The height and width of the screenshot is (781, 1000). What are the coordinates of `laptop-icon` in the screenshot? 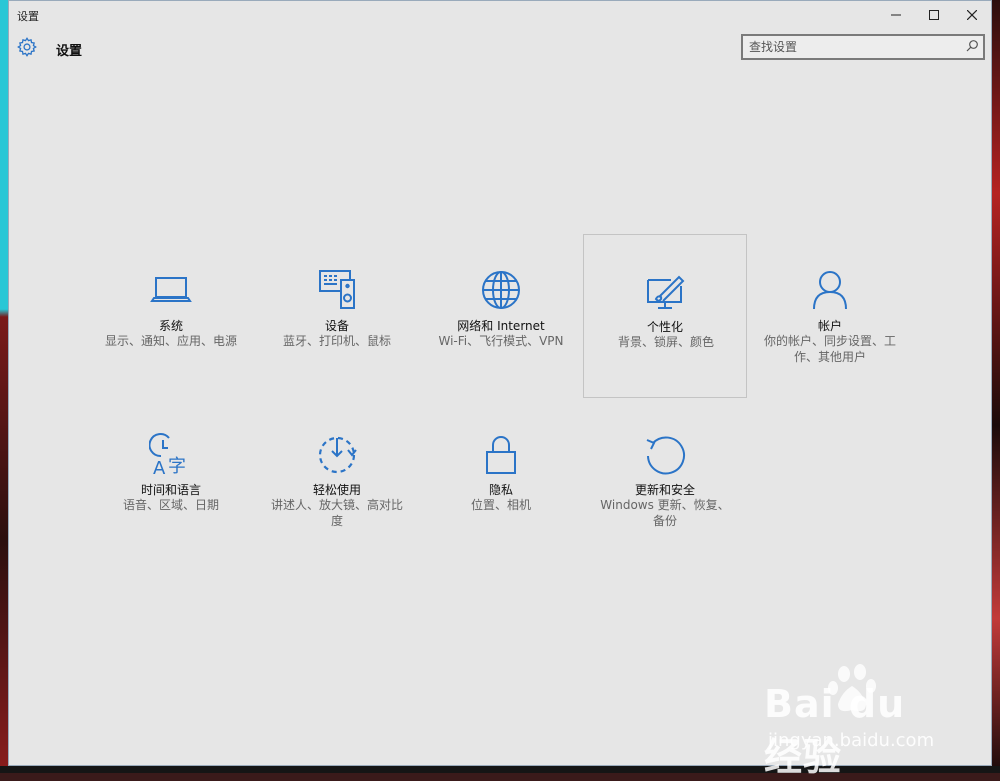 It's located at (171, 289).